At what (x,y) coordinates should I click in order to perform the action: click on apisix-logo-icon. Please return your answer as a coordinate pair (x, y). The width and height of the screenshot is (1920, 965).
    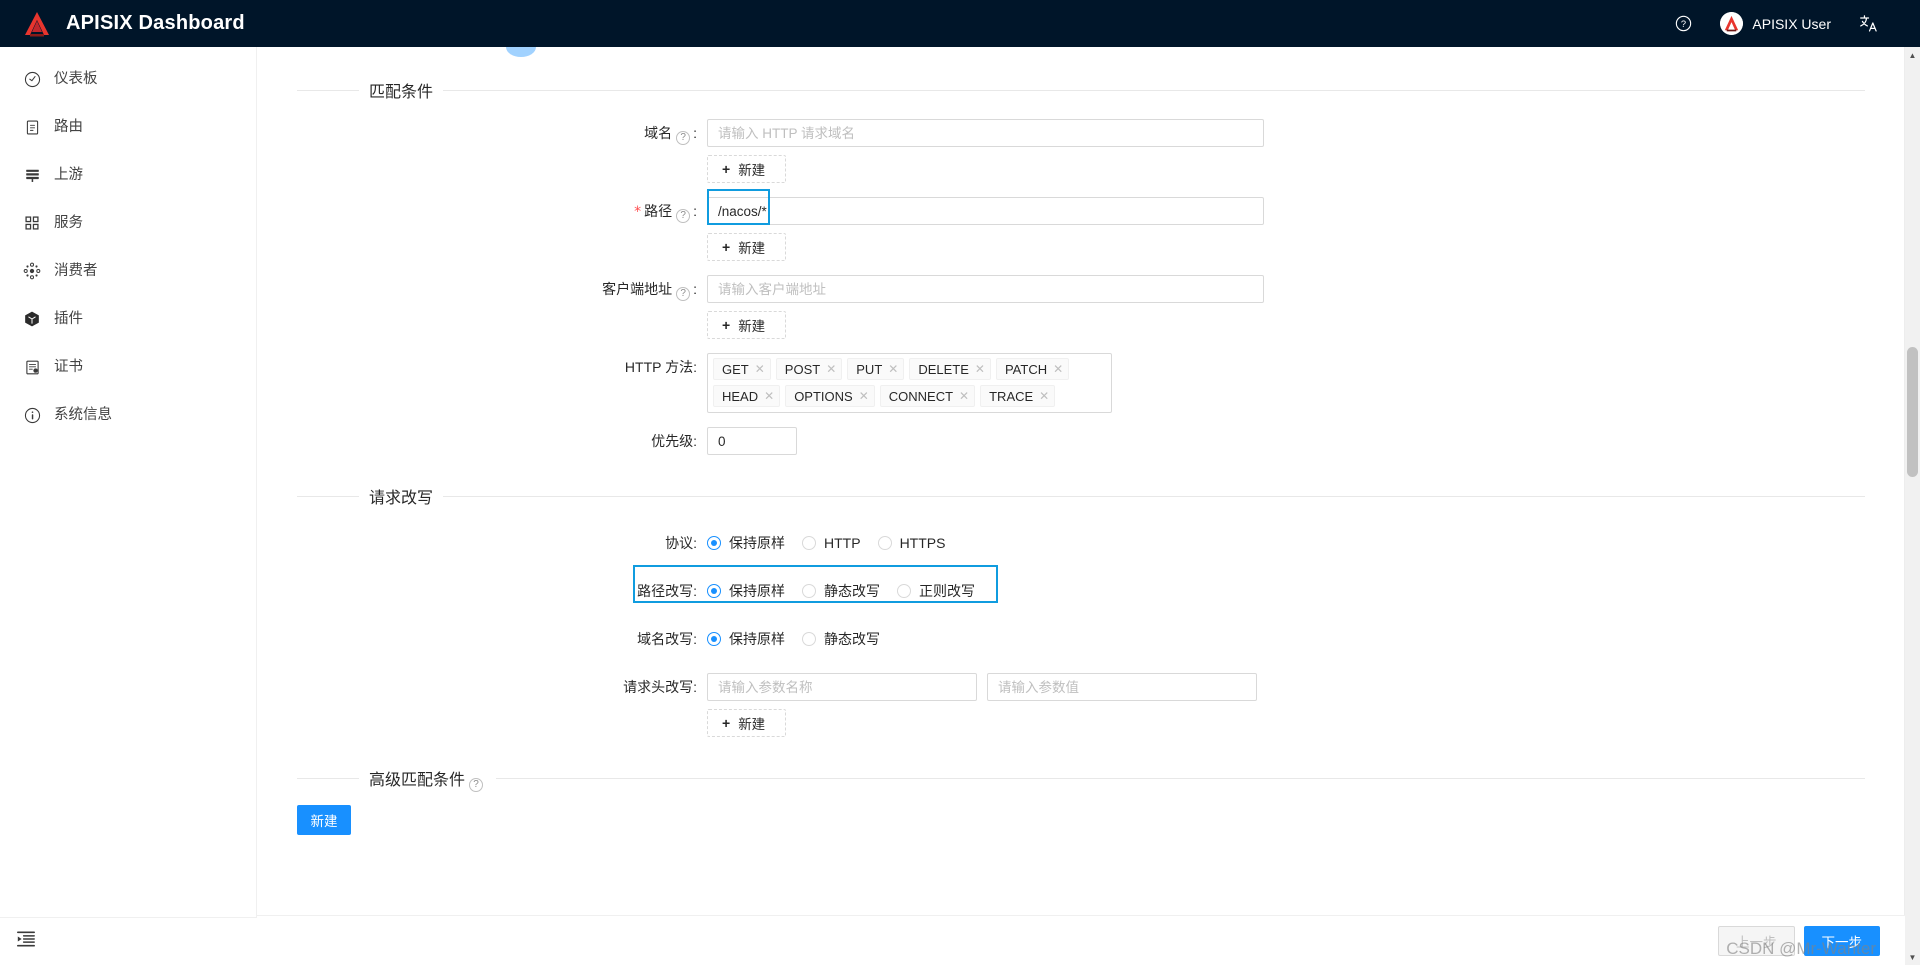
    Looking at the image, I should click on (37, 24).